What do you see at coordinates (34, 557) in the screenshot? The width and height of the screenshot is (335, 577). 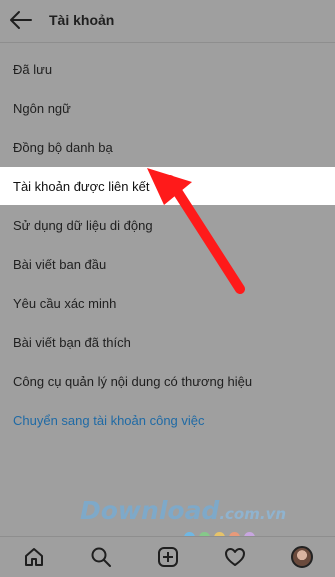 I see `home-icon` at bounding box center [34, 557].